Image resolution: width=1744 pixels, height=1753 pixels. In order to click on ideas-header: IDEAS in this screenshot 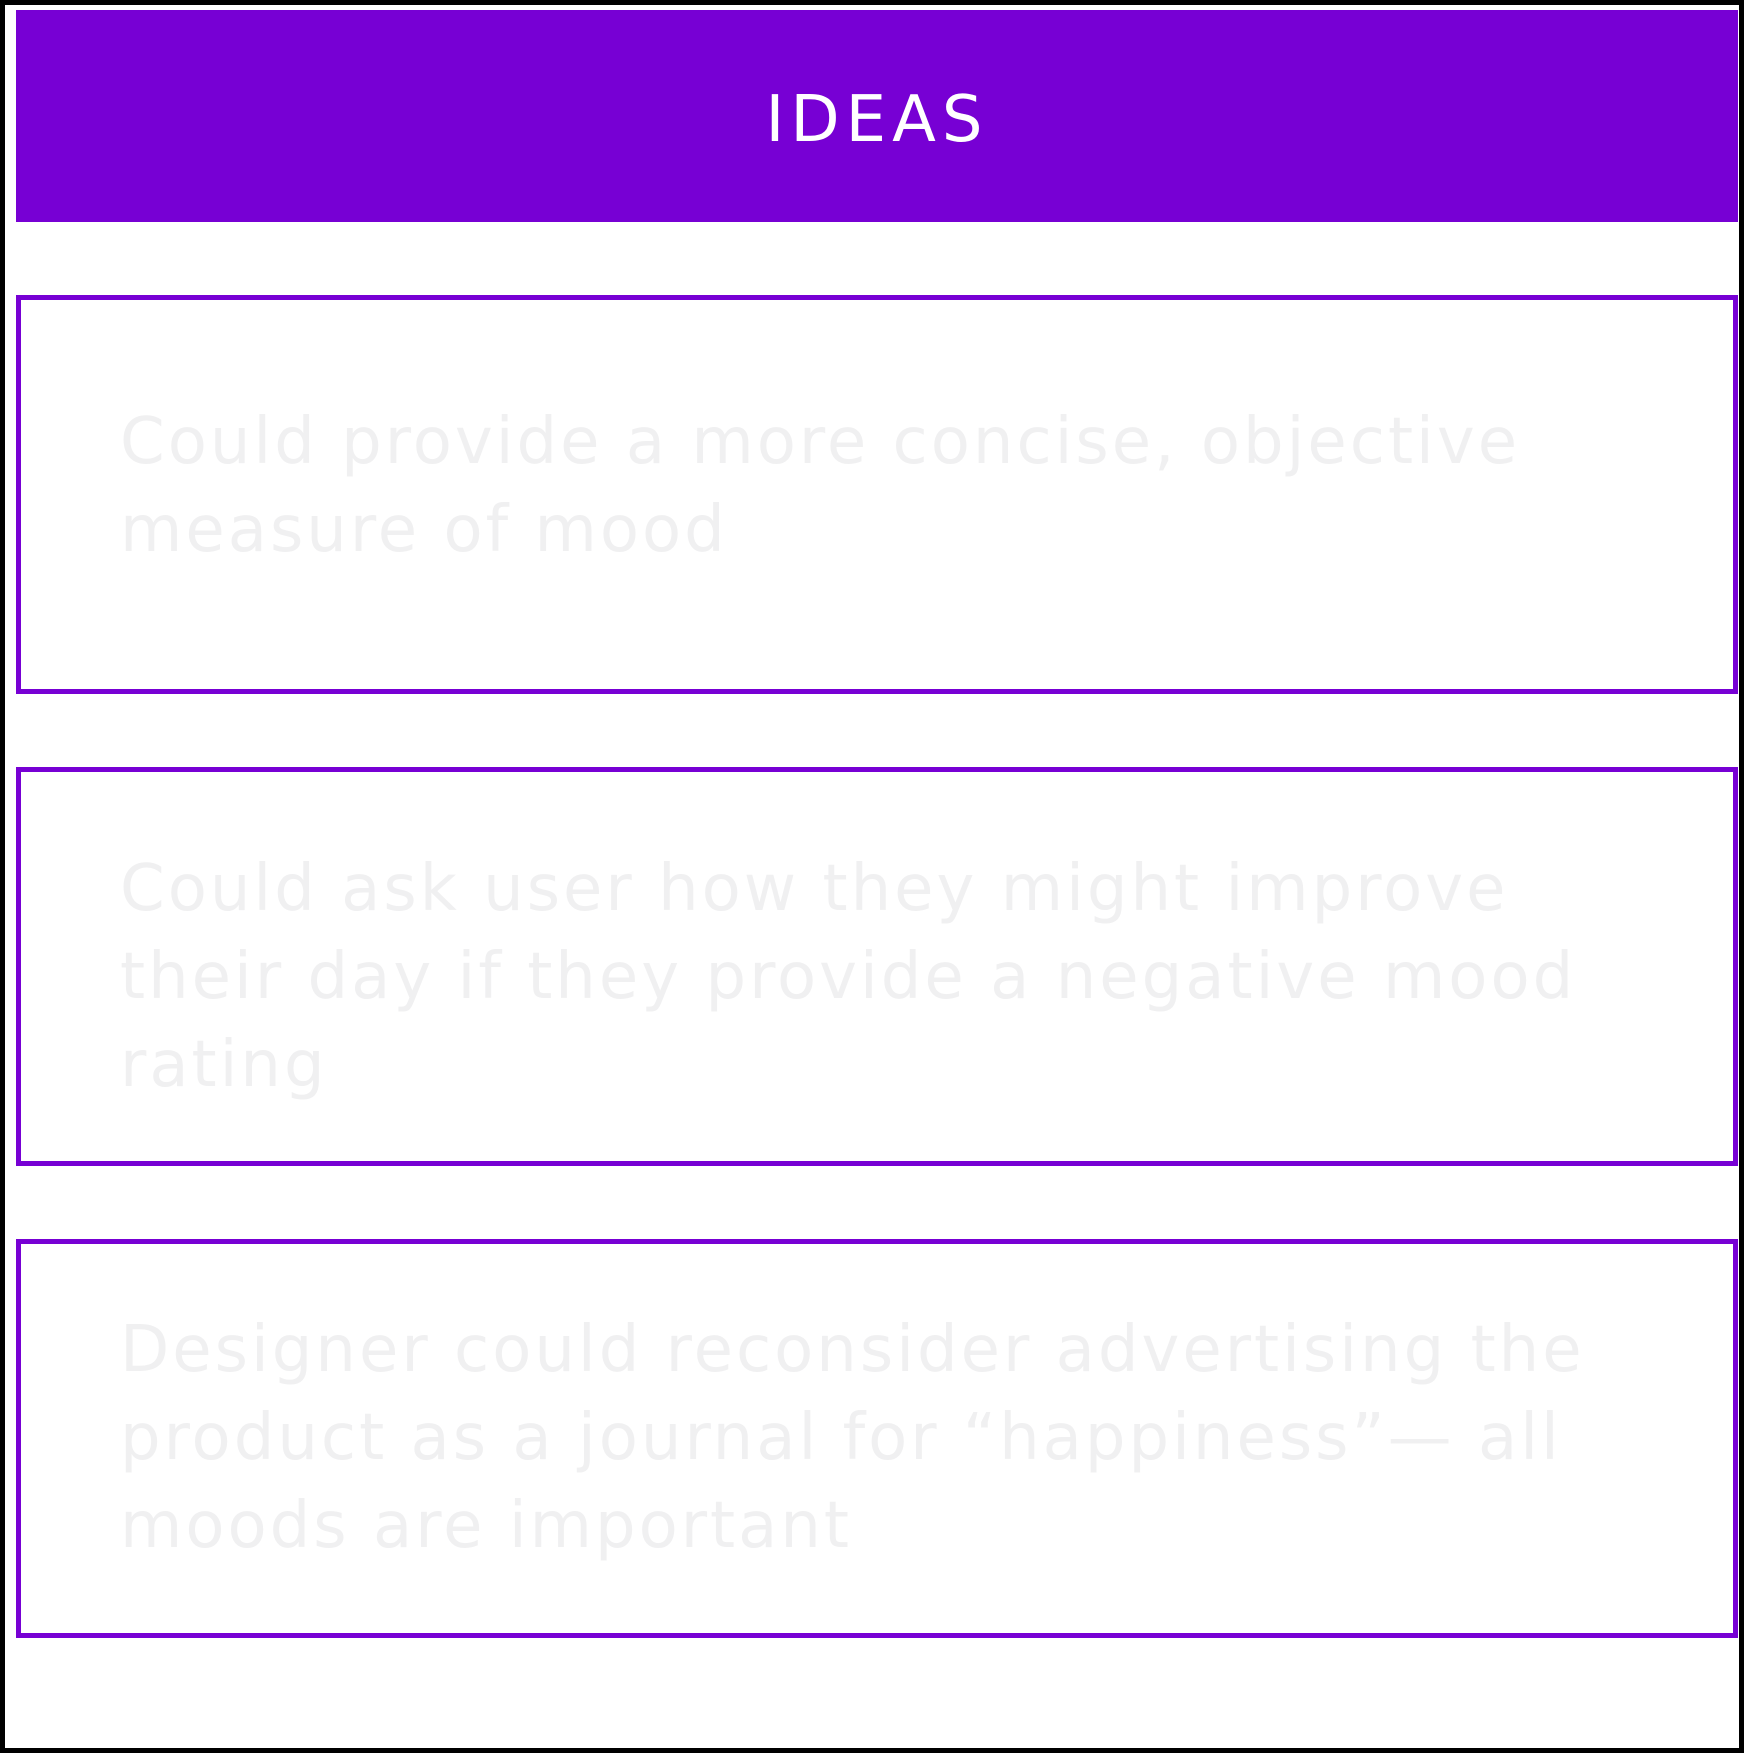, I will do `click(877, 116)`.